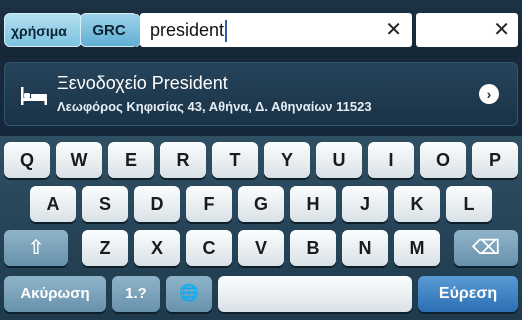 Image resolution: width=522 pixels, height=320 pixels. What do you see at coordinates (417, 248) in the screenshot?
I see `key-m: M` at bounding box center [417, 248].